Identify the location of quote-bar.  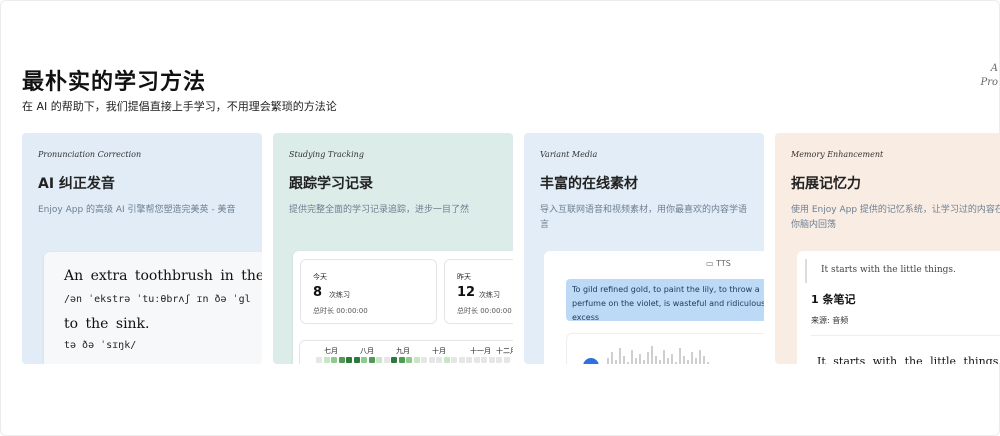
(806, 271).